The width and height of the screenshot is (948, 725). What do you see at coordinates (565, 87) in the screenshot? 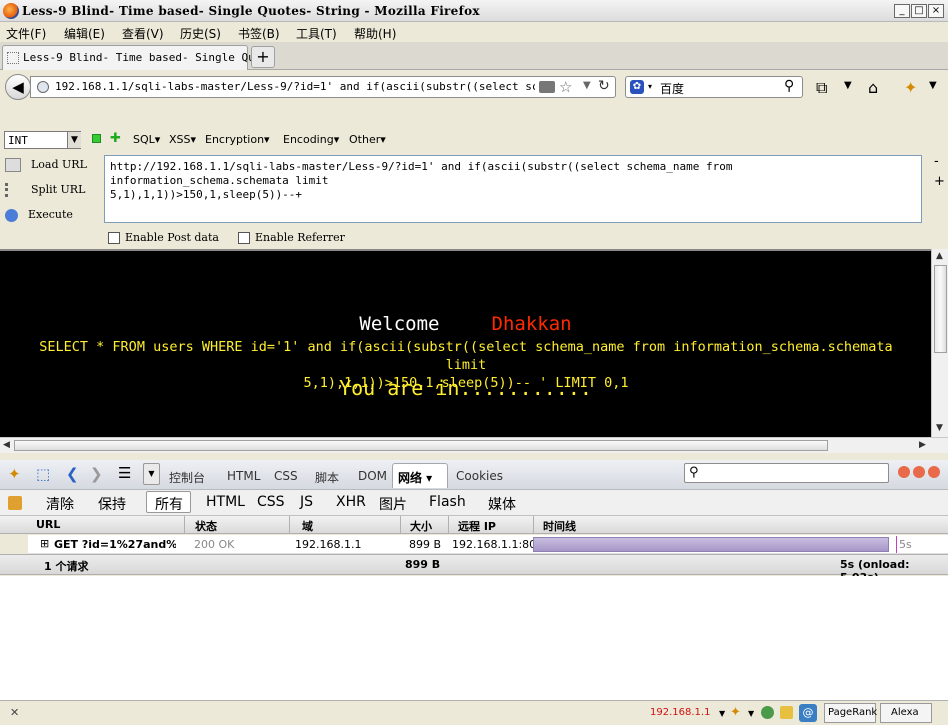
I see `bookmark-star-icon: ☆` at bounding box center [565, 87].